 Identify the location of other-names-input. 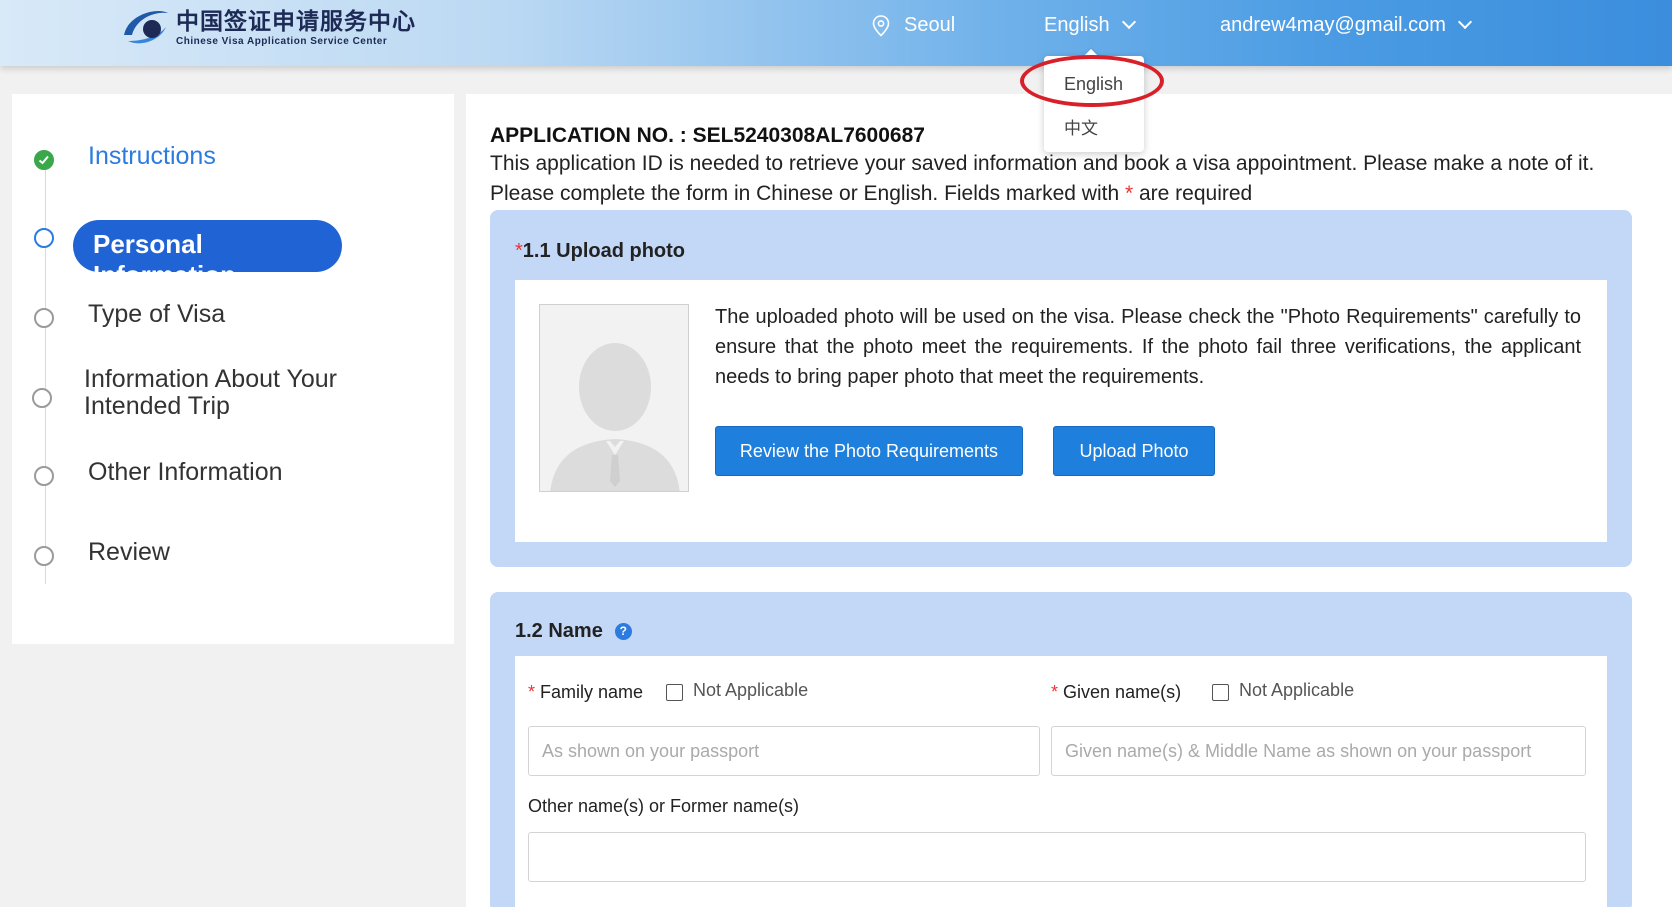
(1057, 857).